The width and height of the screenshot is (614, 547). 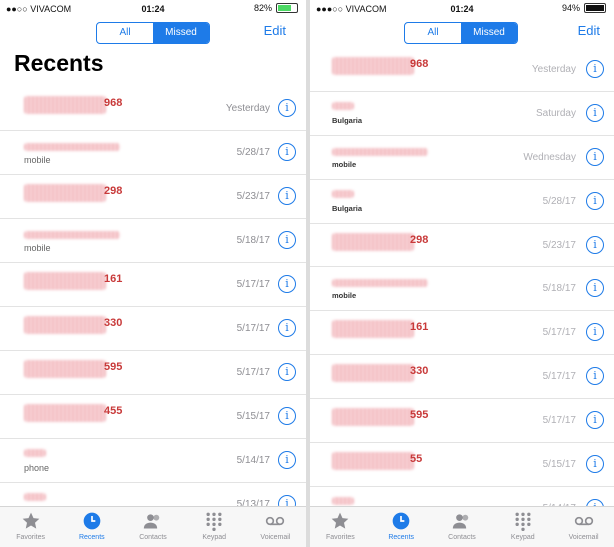 I want to click on call-date: 5/18/17, so click(x=559, y=289).